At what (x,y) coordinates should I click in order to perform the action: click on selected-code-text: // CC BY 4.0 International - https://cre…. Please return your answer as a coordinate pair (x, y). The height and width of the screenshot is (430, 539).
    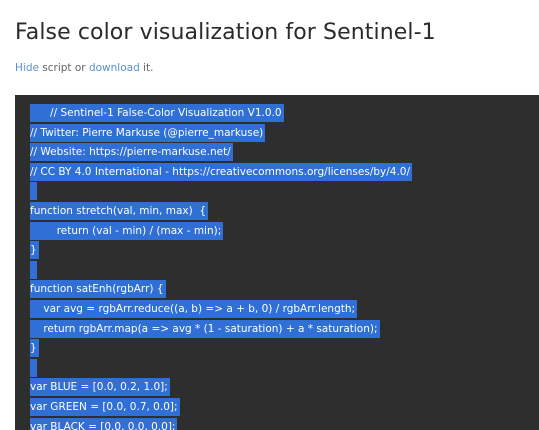
    Looking at the image, I should click on (221, 171).